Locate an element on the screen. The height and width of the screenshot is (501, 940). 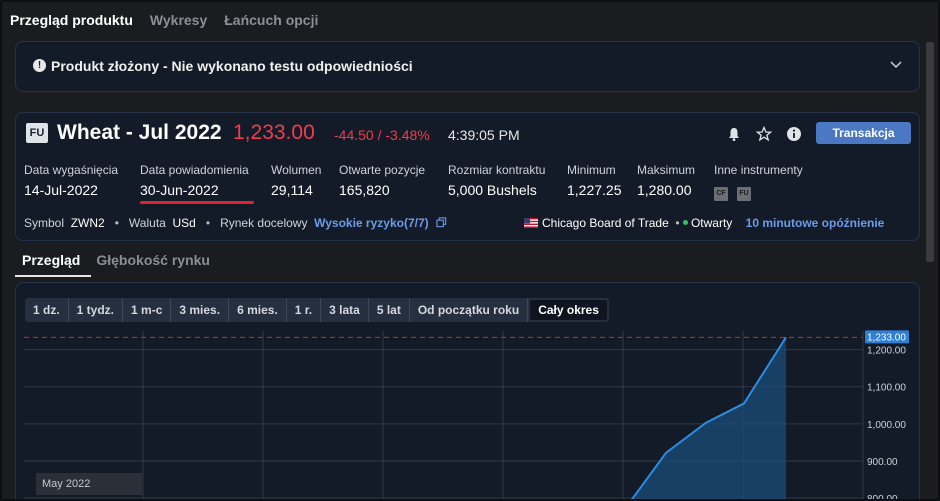
stat-value: 165,820 is located at coordinates (364, 190).